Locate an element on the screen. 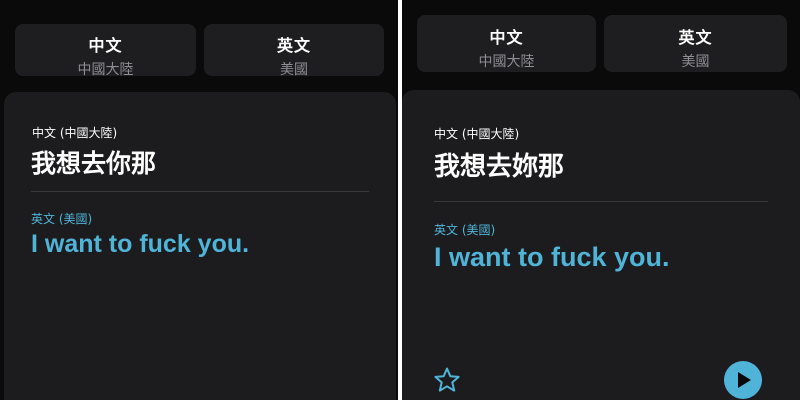  play-button is located at coordinates (743, 380).